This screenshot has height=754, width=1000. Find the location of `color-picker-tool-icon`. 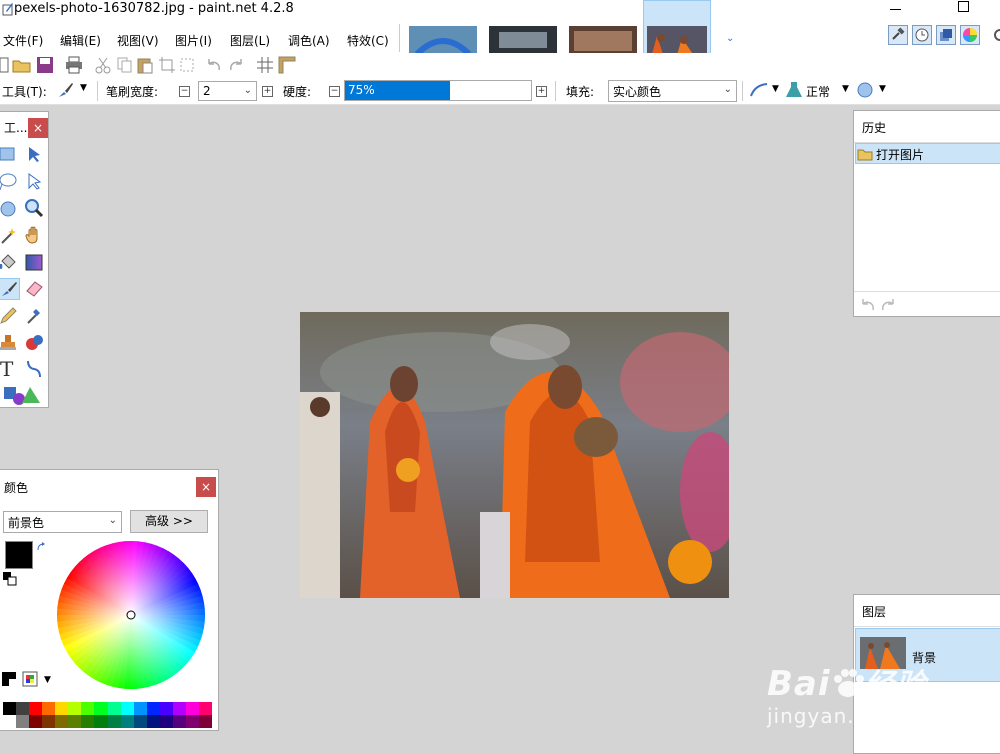

color-picker-tool-icon is located at coordinates (35, 316).